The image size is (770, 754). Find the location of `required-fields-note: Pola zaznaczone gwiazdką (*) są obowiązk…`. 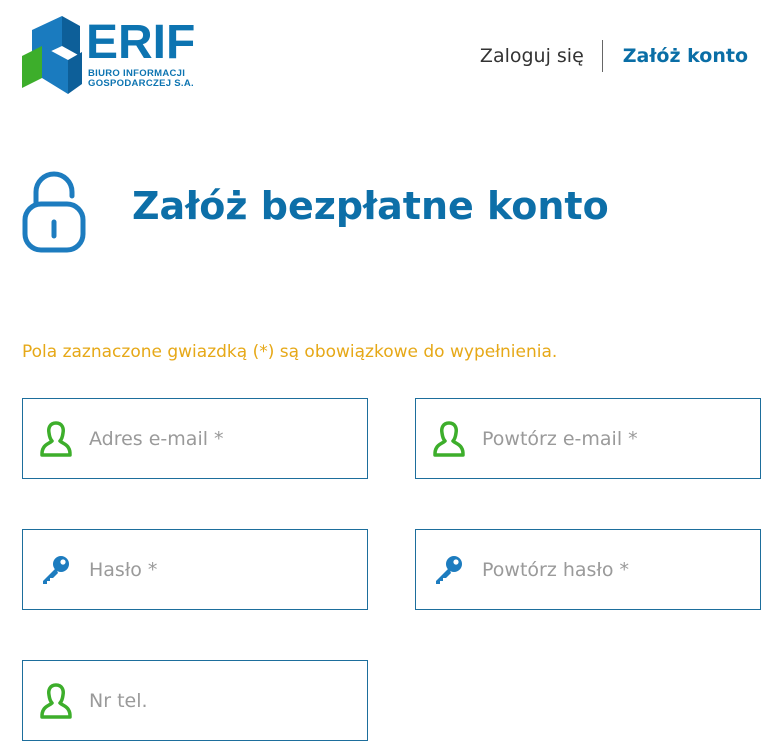

required-fields-note: Pola zaznaczone gwiazdką (*) są obowiązk… is located at coordinates (290, 352).